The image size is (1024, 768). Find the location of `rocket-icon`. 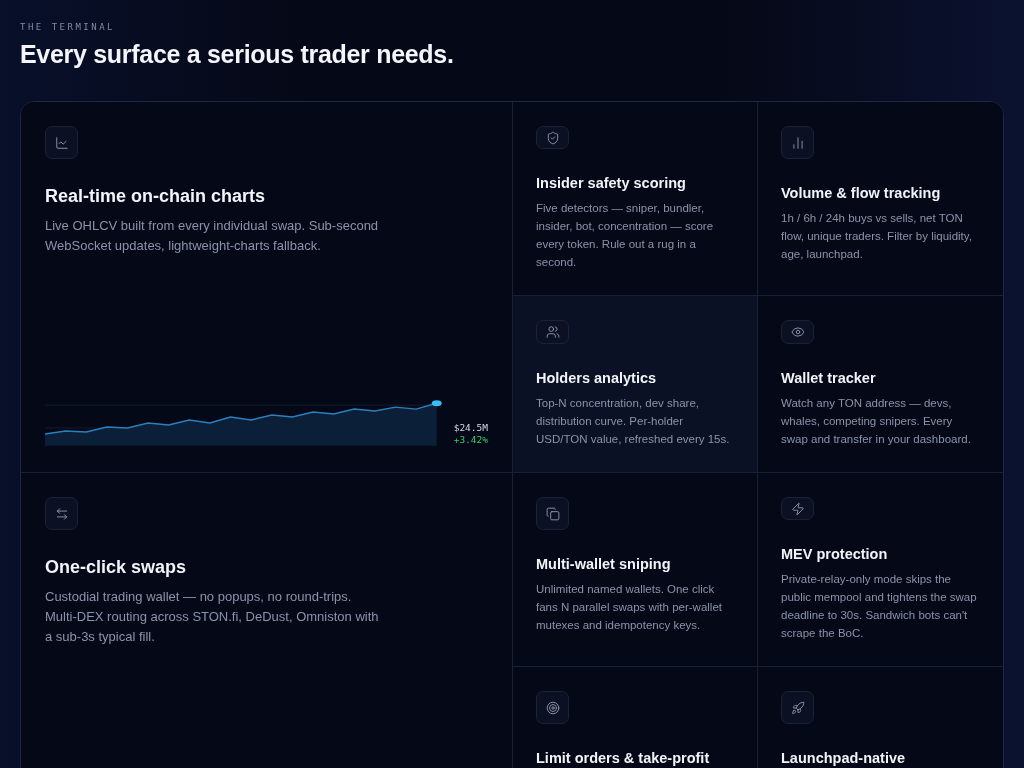

rocket-icon is located at coordinates (797, 707).